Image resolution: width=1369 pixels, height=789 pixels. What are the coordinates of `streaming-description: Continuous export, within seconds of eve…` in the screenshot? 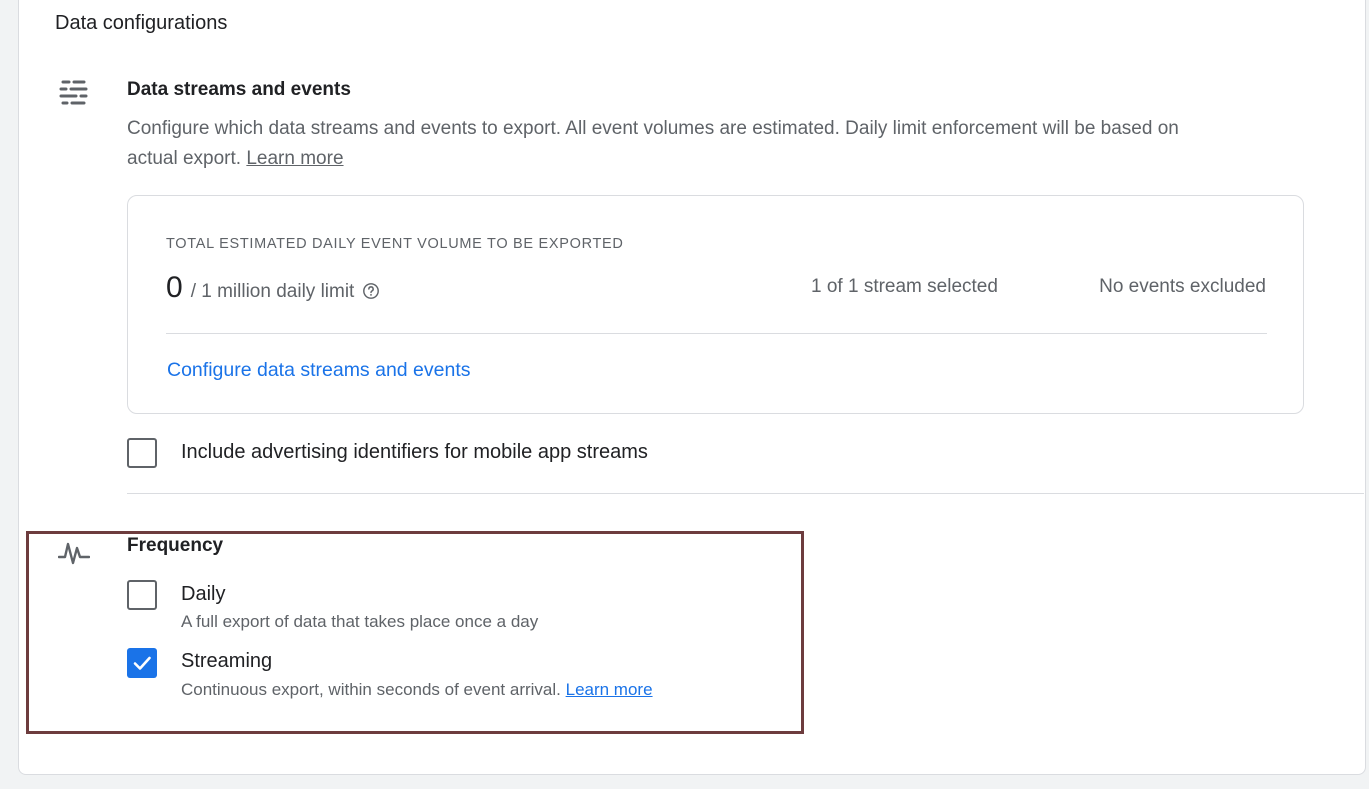 It's located at (417, 690).